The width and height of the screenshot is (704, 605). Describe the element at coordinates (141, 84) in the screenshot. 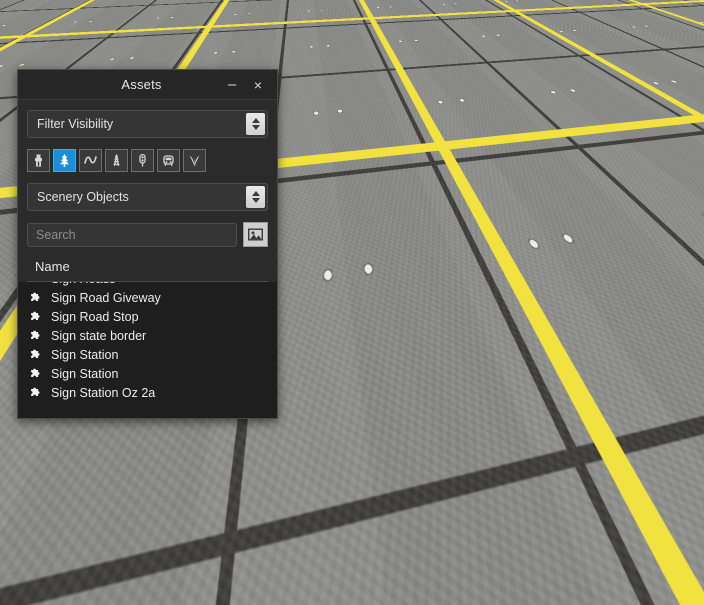

I see `panel-title: Assets` at that location.